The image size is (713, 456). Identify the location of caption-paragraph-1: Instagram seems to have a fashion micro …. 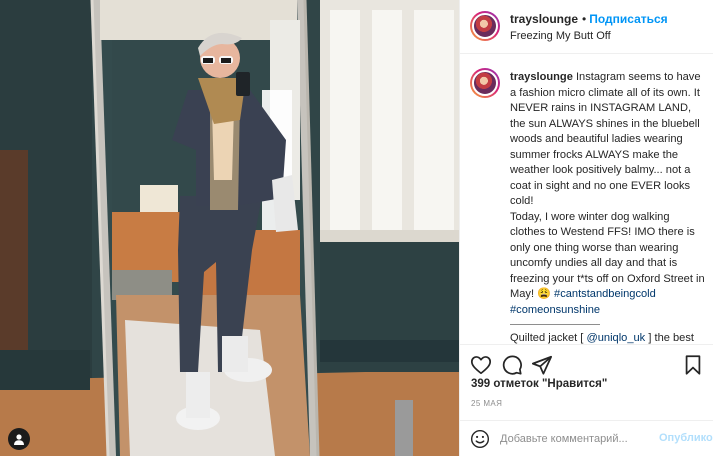
(605, 139).